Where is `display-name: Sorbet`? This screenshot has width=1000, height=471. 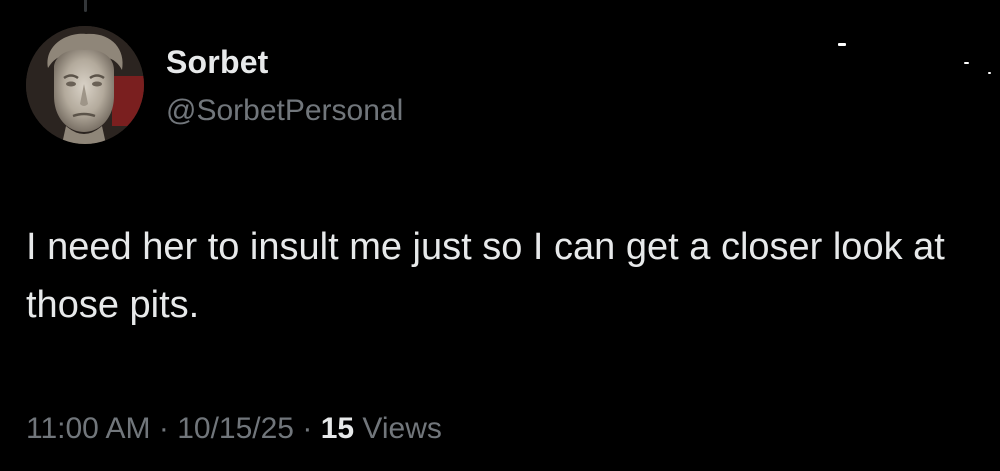 display-name: Sorbet is located at coordinates (284, 62).